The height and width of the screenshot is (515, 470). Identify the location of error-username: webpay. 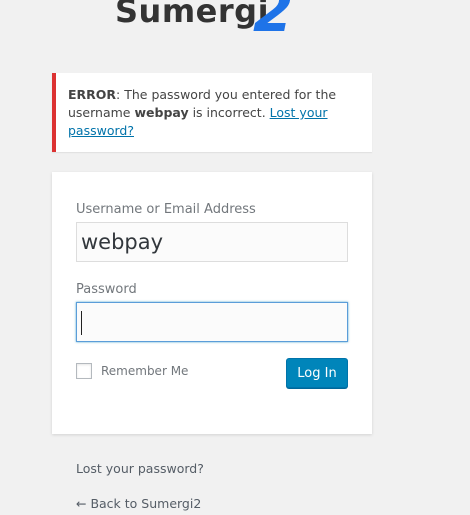
(161, 112).